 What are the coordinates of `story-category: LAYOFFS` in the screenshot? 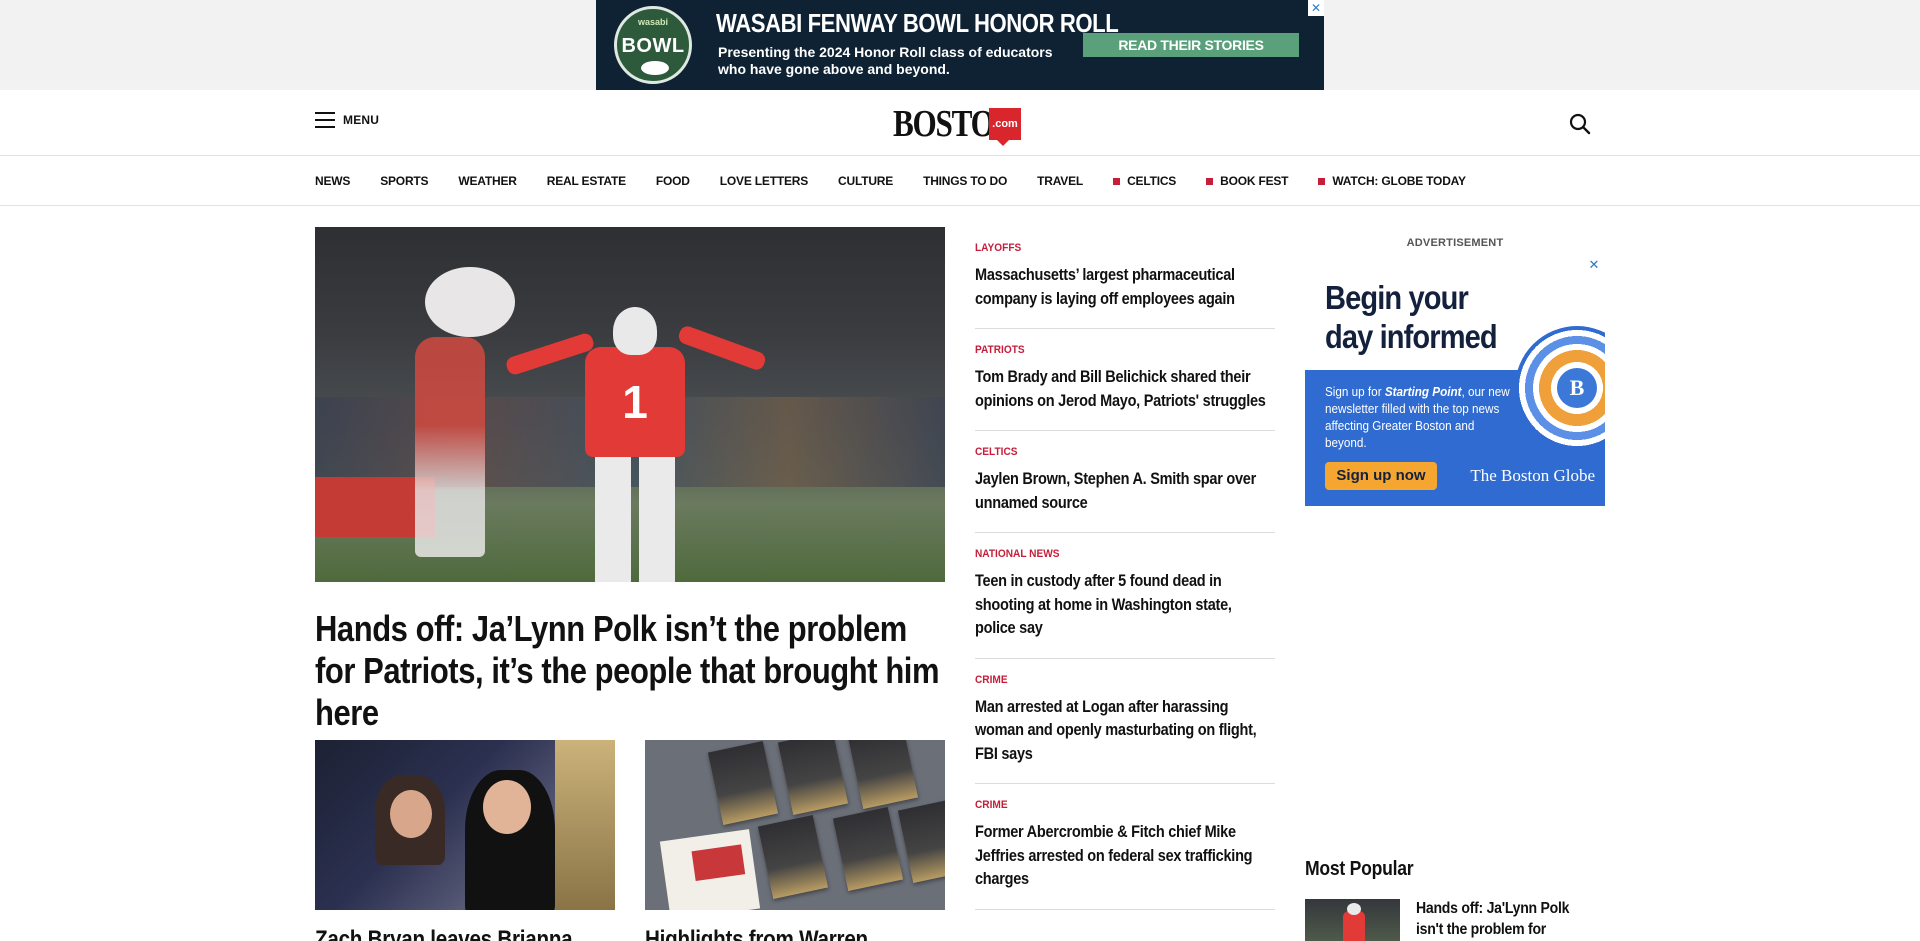 It's located at (1113, 248).